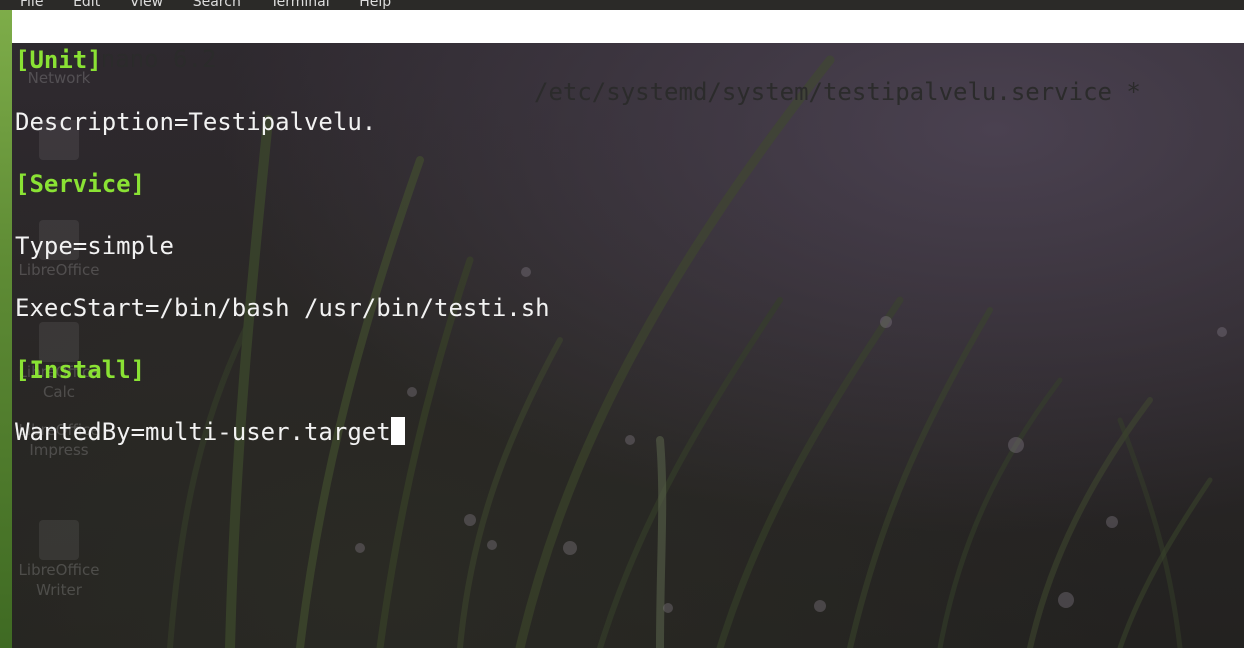  Describe the element at coordinates (80, 370) in the screenshot. I see `editor-line-section: [Install]` at that location.